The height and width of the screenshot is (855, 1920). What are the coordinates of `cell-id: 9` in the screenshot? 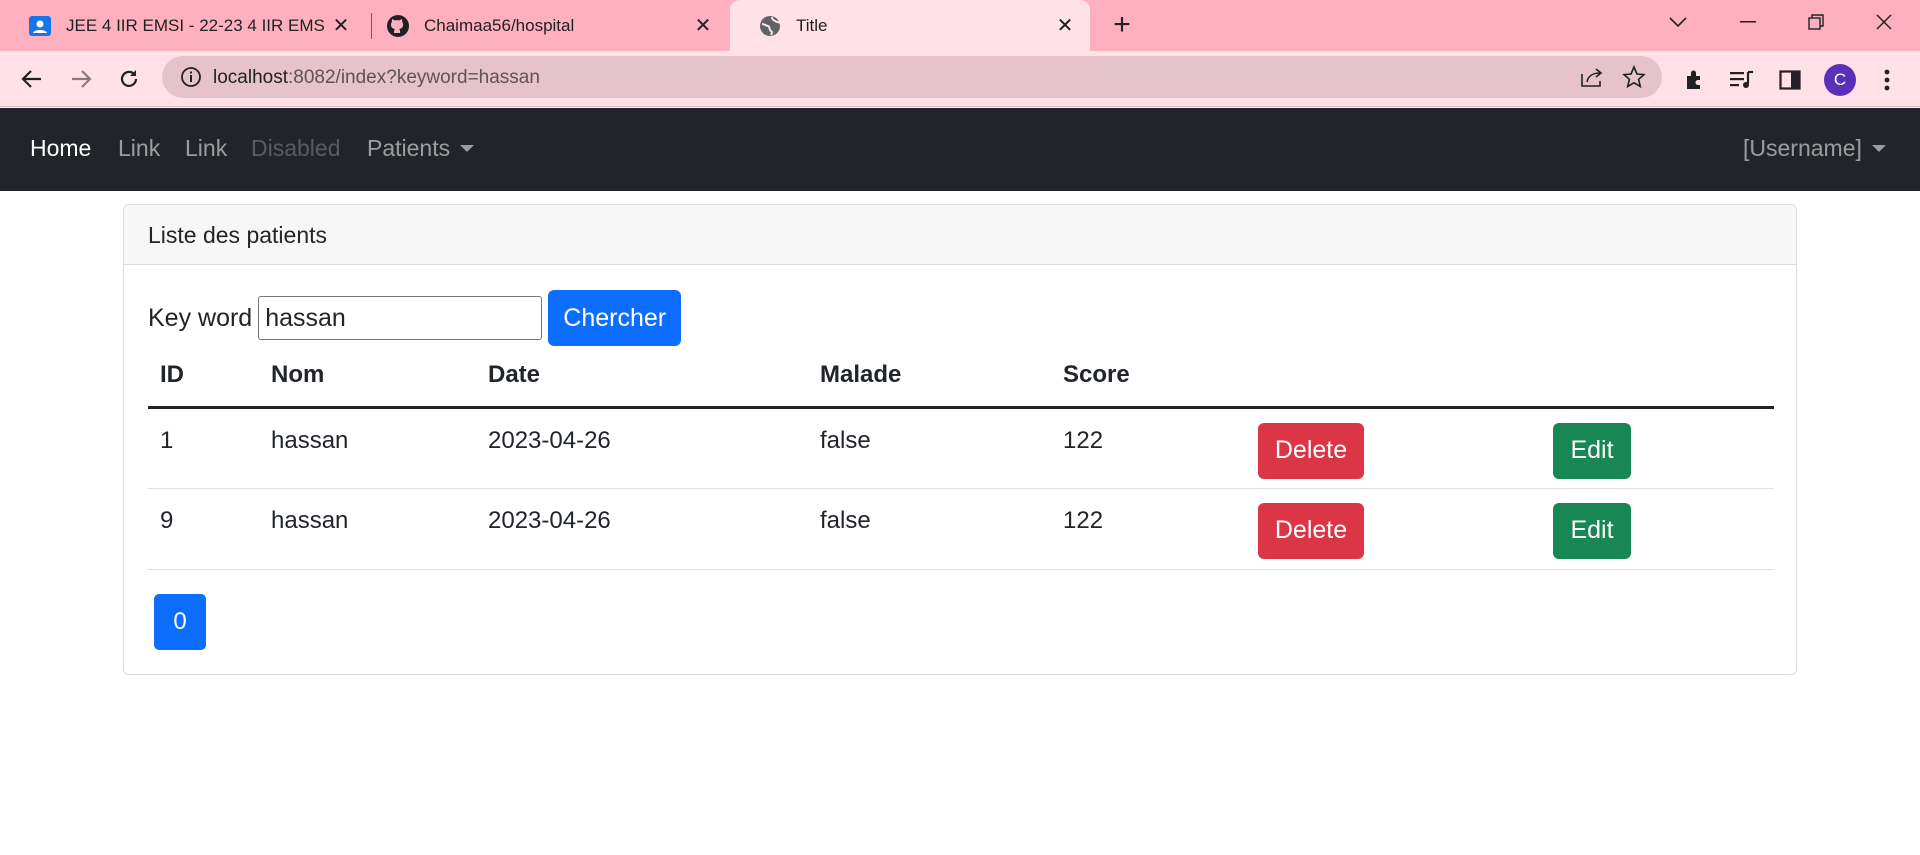 It's located at (203, 529).